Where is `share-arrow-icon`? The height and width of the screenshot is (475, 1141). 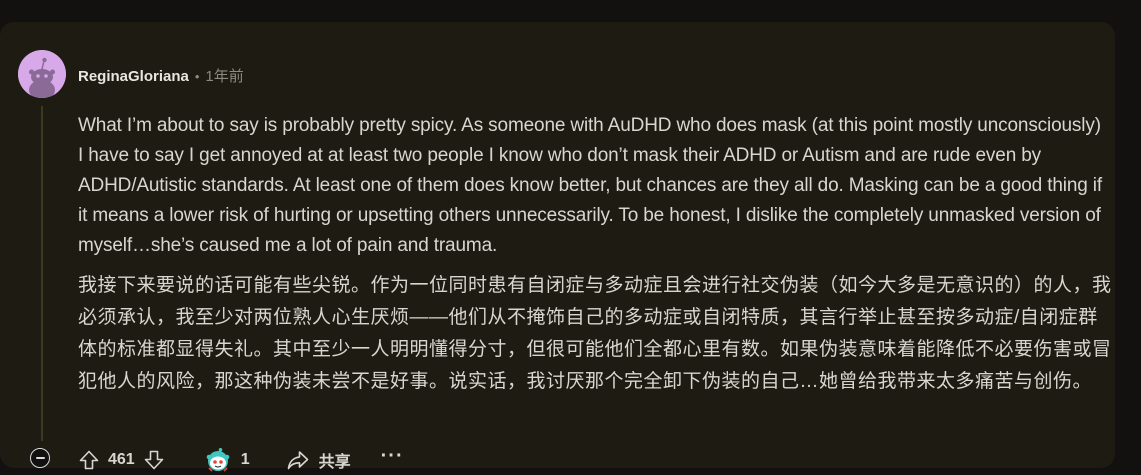
share-arrow-icon is located at coordinates (297, 460).